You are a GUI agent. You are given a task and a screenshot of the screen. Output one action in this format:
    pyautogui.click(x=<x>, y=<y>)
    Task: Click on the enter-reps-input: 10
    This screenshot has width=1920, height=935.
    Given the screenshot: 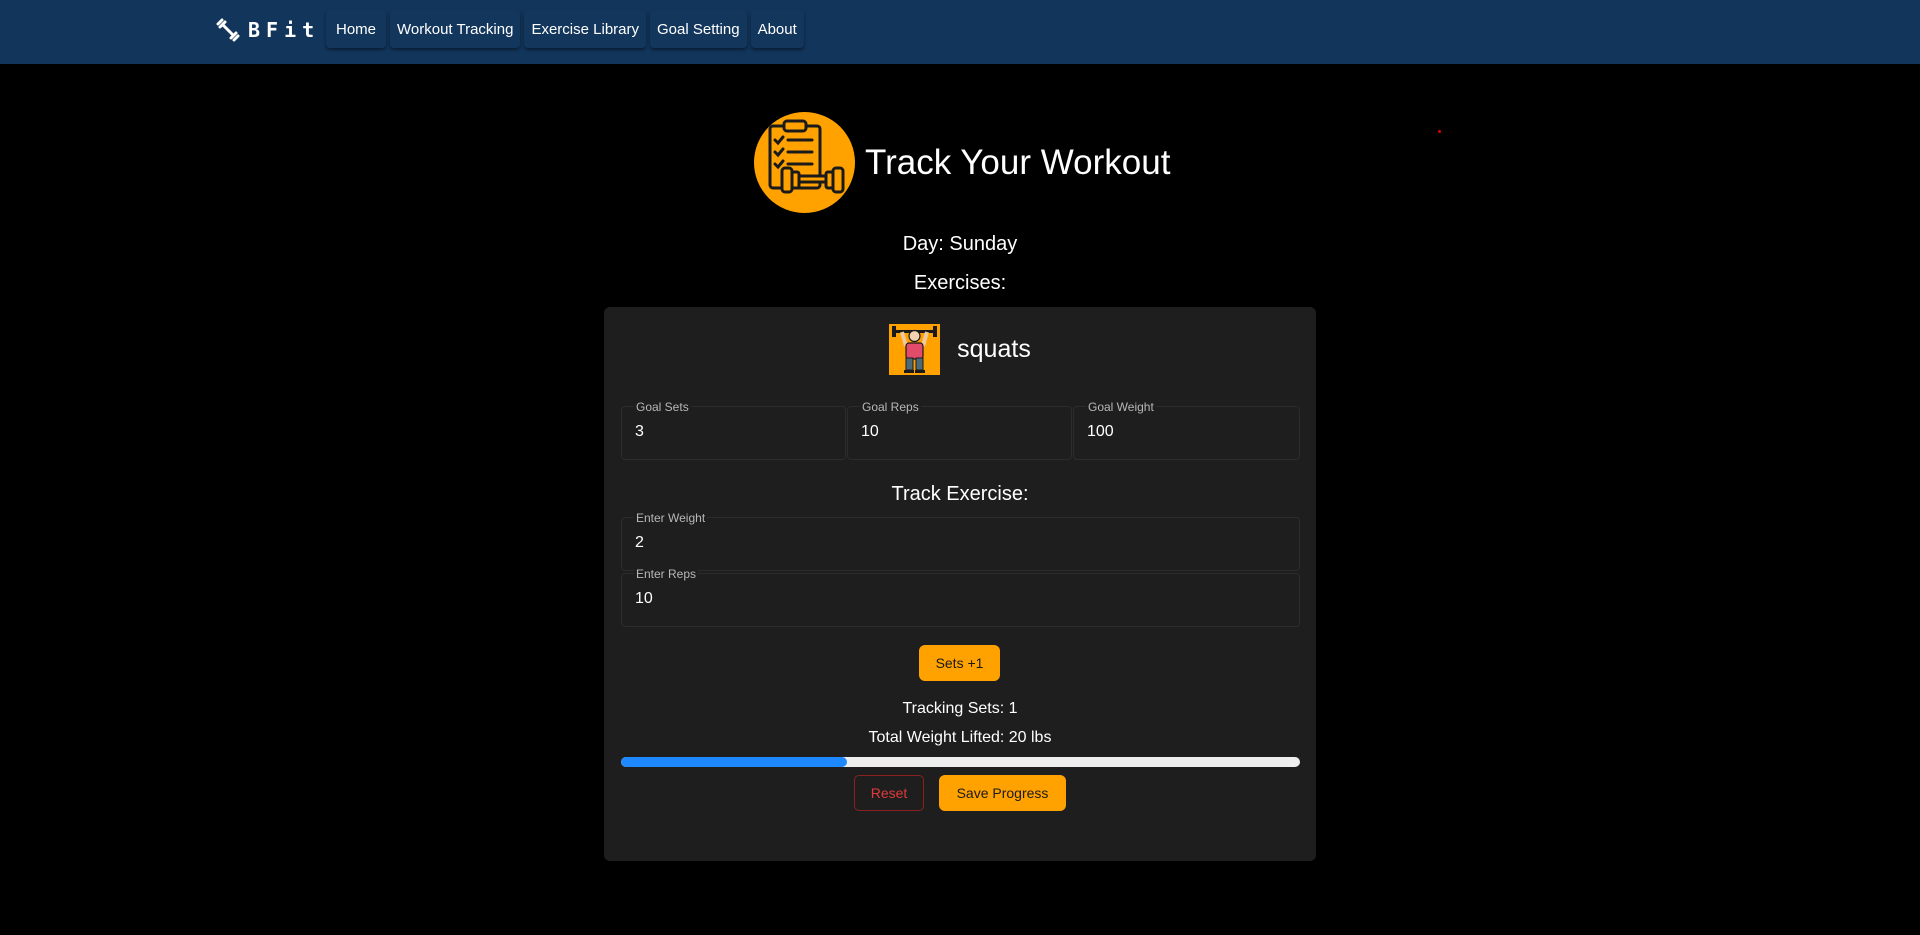 What is the action you would take?
    pyautogui.click(x=960, y=599)
    